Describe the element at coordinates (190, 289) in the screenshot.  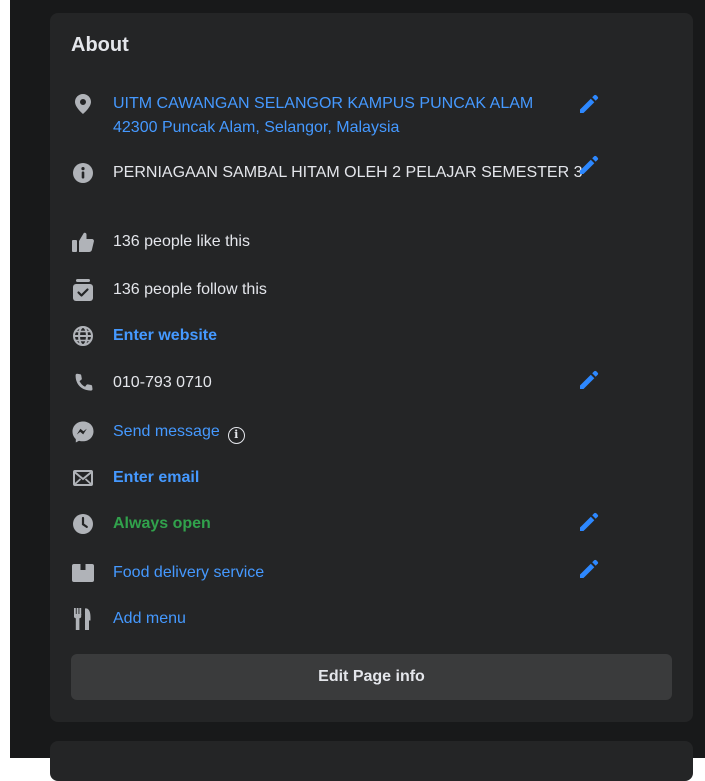
I see `follows-text: 136 people follow this` at that location.